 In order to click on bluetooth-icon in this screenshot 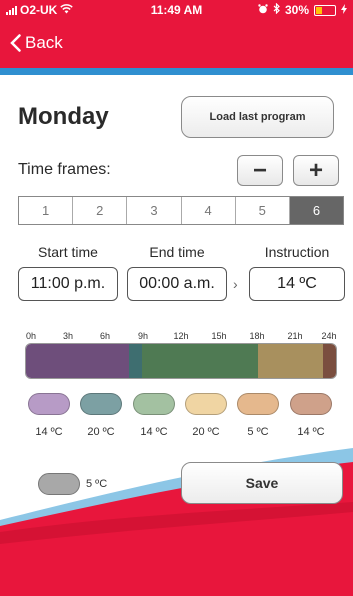, I will do `click(276, 9)`.